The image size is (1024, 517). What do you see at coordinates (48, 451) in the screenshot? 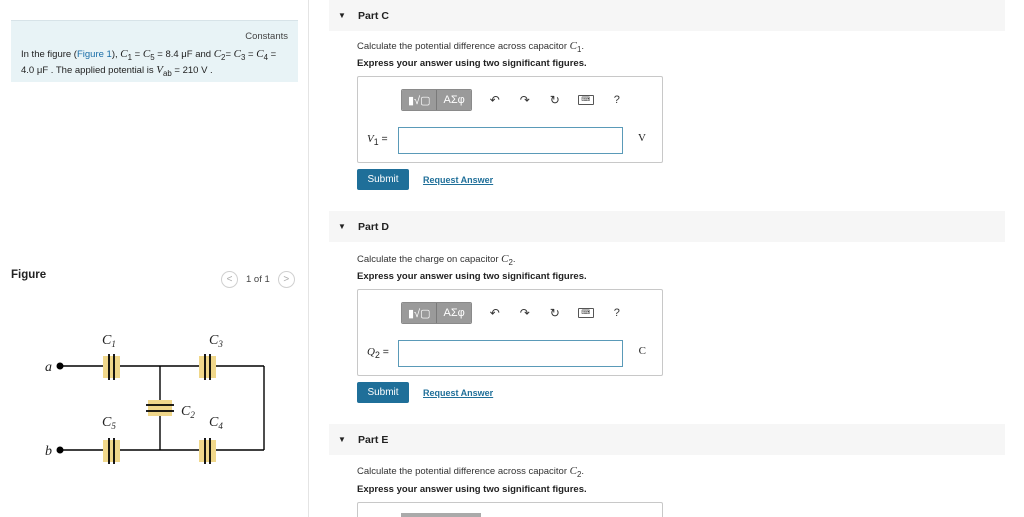
I see `label-b: b` at bounding box center [48, 451].